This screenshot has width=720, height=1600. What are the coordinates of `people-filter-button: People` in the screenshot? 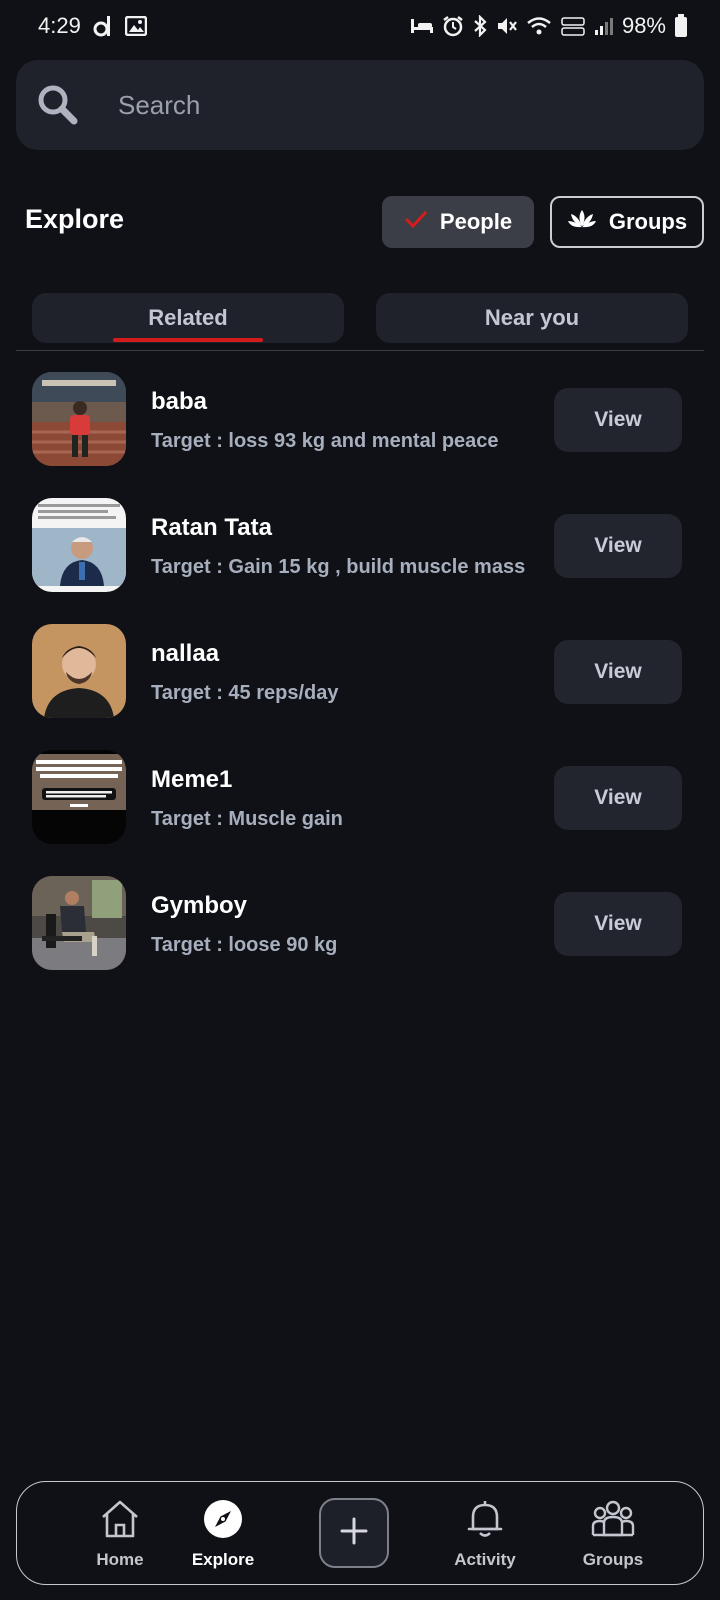 It's located at (458, 222).